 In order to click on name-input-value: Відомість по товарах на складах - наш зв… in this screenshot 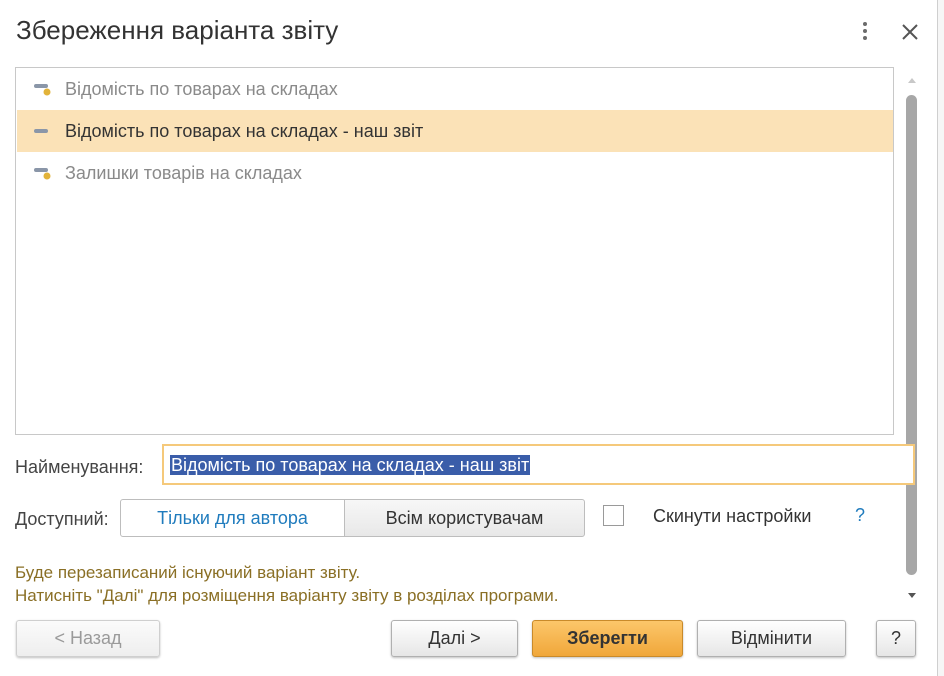, I will do `click(350, 465)`.